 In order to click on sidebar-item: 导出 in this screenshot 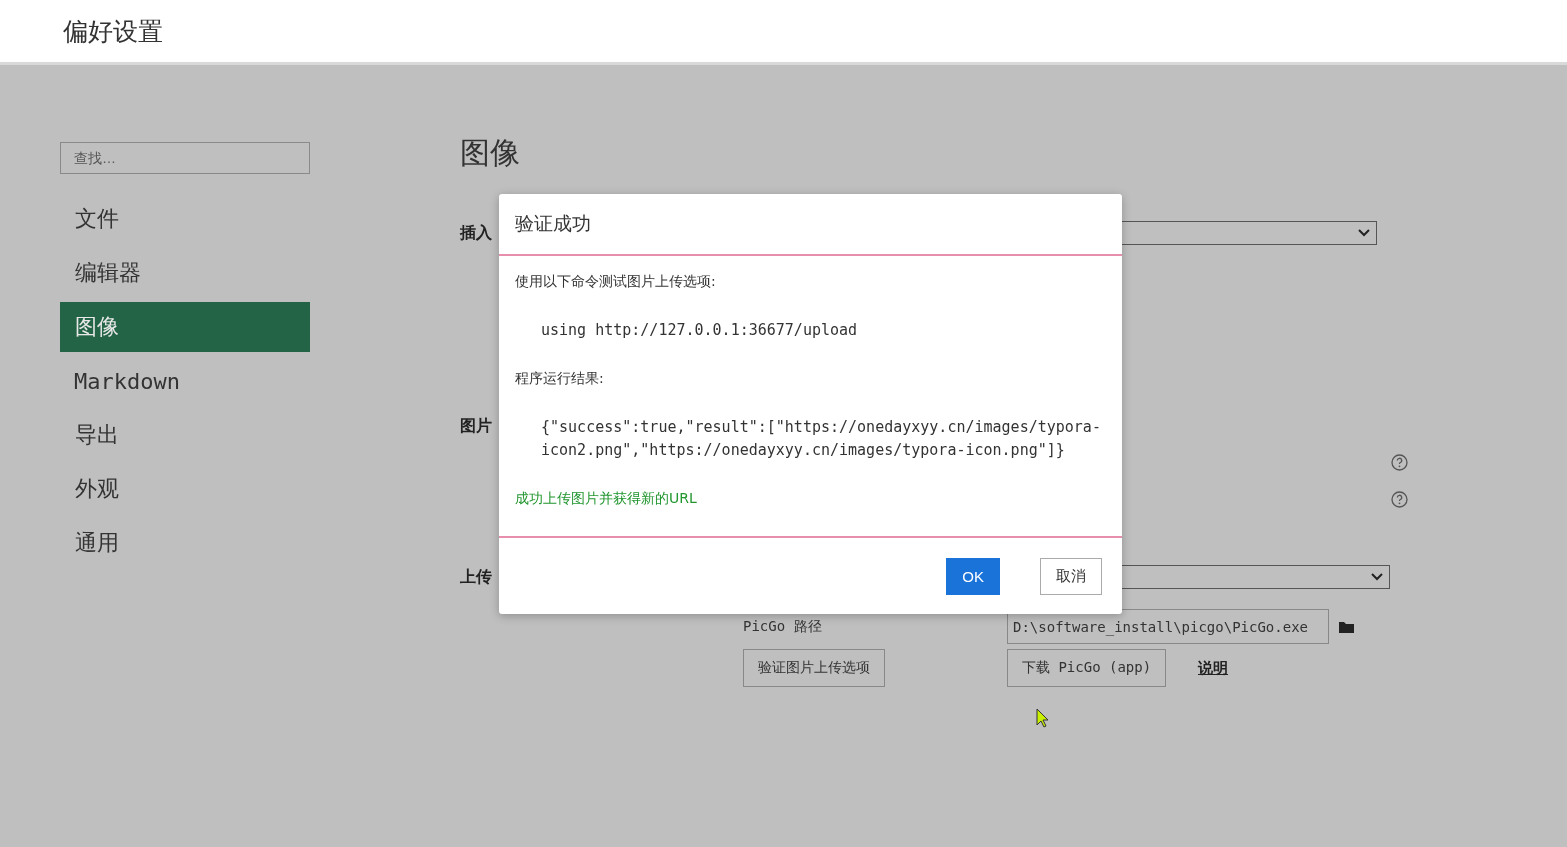, I will do `click(185, 435)`.